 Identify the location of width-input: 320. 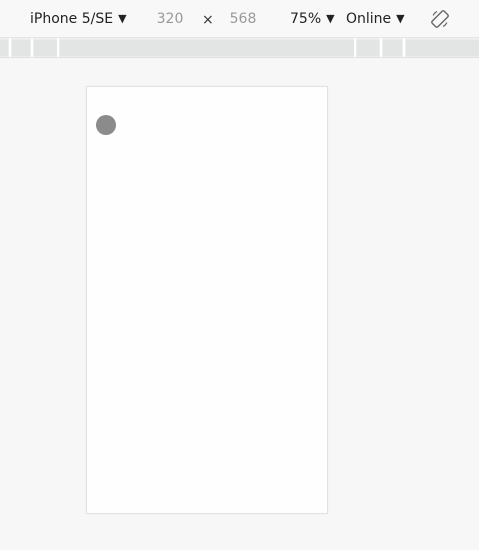
(170, 19).